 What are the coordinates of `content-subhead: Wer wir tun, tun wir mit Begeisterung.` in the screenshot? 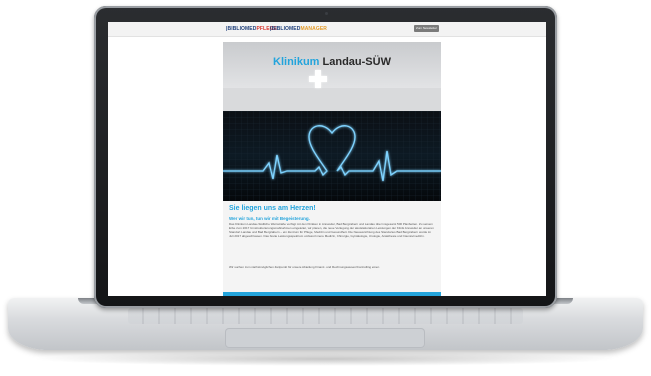 It's located at (269, 218).